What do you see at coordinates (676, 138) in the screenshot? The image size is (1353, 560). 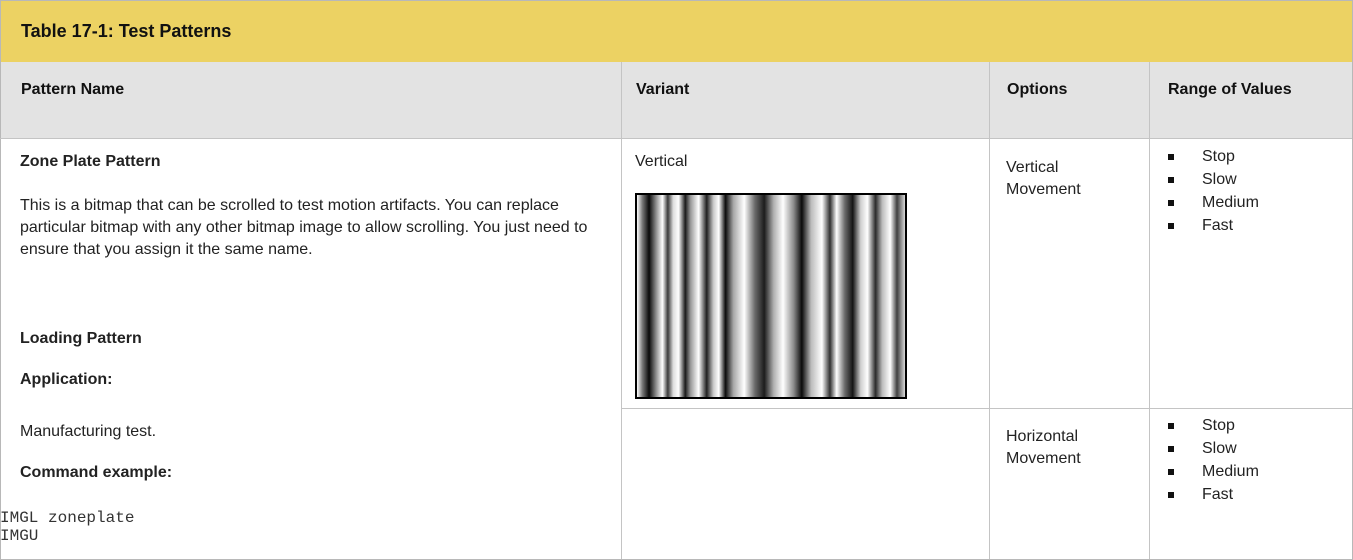 I see `header-divider` at bounding box center [676, 138].